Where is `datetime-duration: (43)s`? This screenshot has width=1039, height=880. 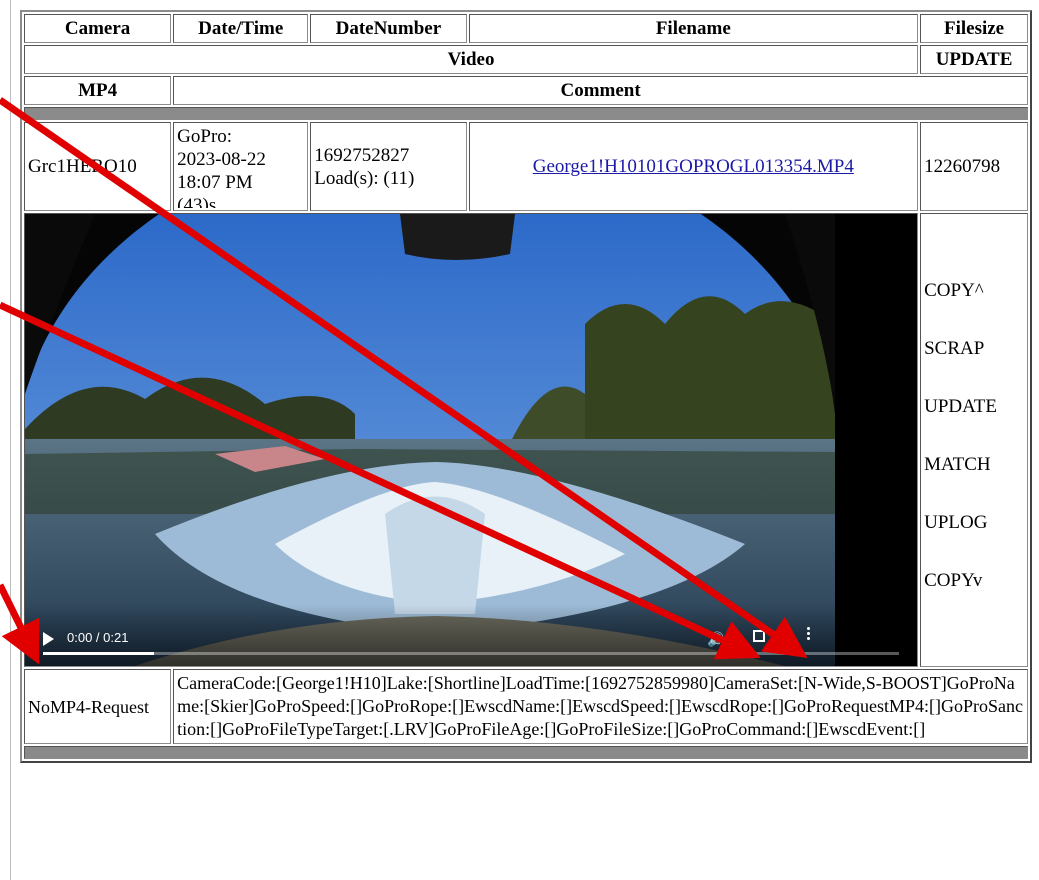 datetime-duration: (43)s is located at coordinates (197, 201).